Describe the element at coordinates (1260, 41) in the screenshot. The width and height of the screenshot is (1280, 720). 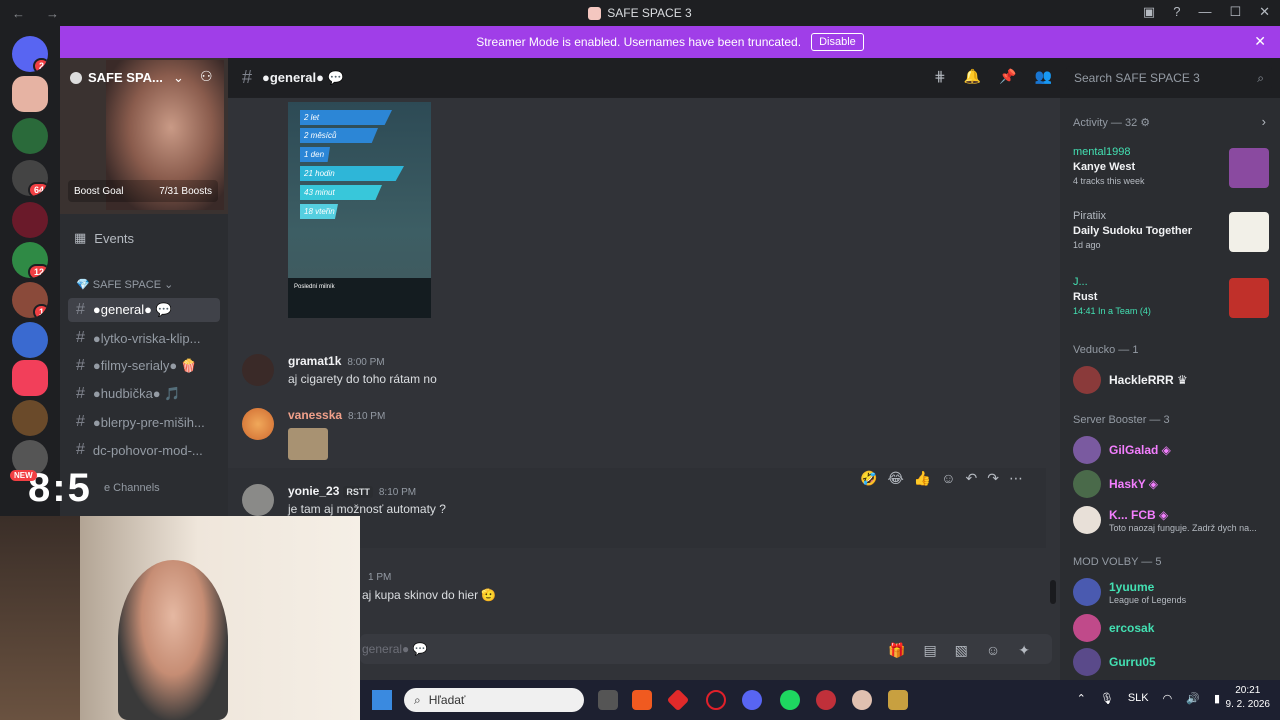
I see `close-icon: ✕` at that location.